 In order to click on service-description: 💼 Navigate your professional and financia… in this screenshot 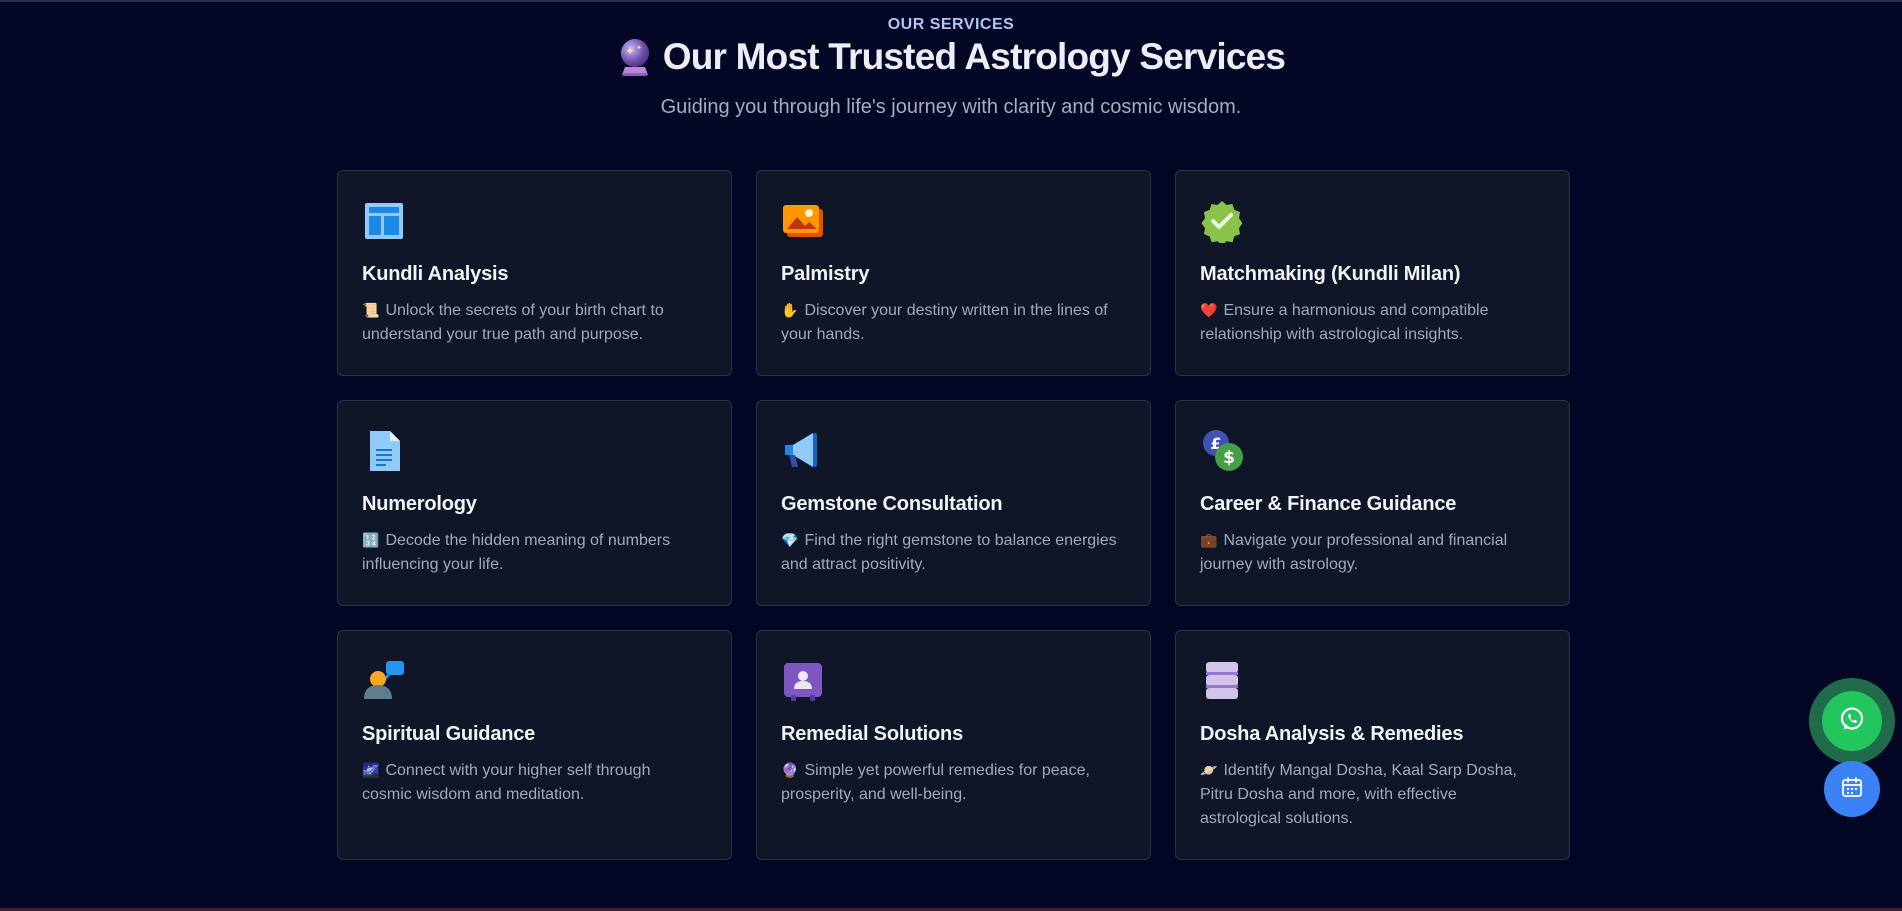, I will do `click(1354, 552)`.